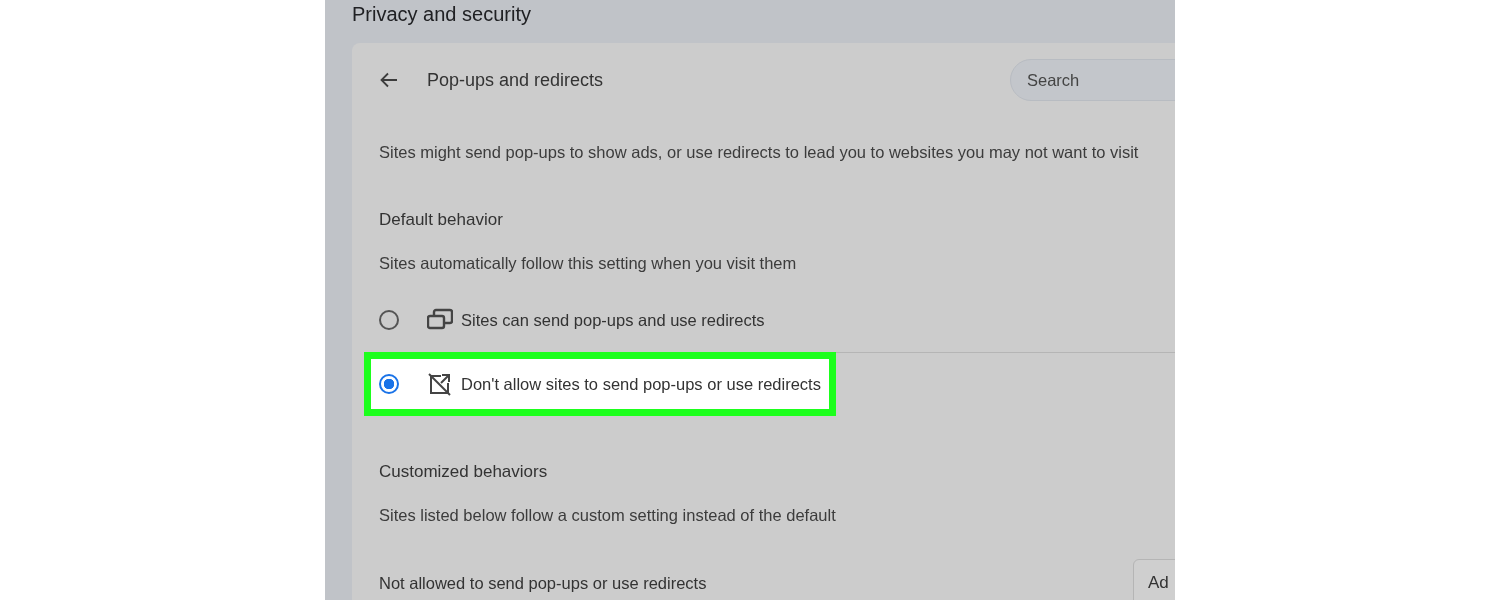  I want to click on section-heading: Customized behaviors, so click(463, 472).